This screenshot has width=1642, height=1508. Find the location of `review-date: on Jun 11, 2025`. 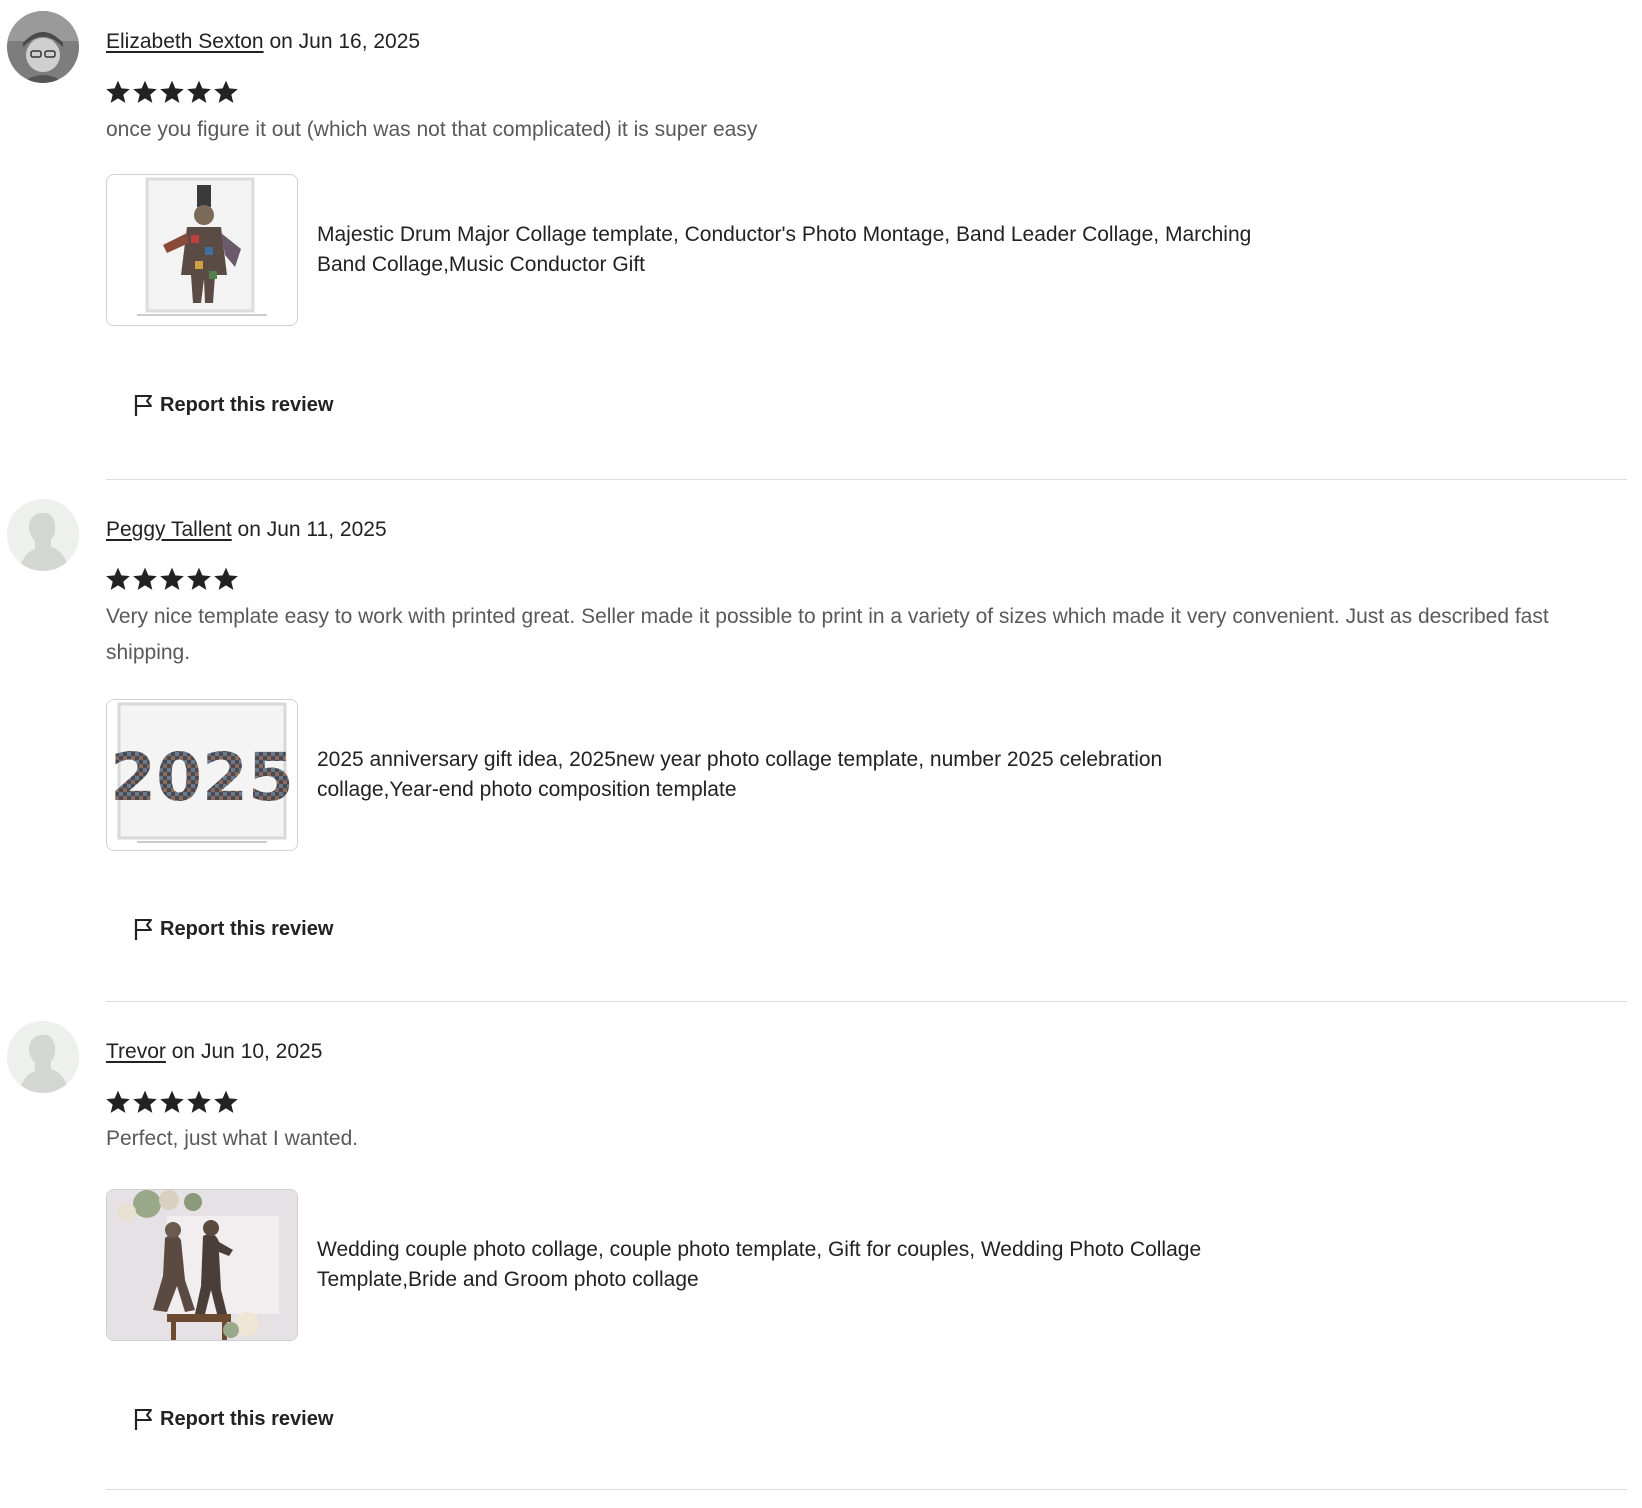

review-date: on Jun 11, 2025 is located at coordinates (312, 529).